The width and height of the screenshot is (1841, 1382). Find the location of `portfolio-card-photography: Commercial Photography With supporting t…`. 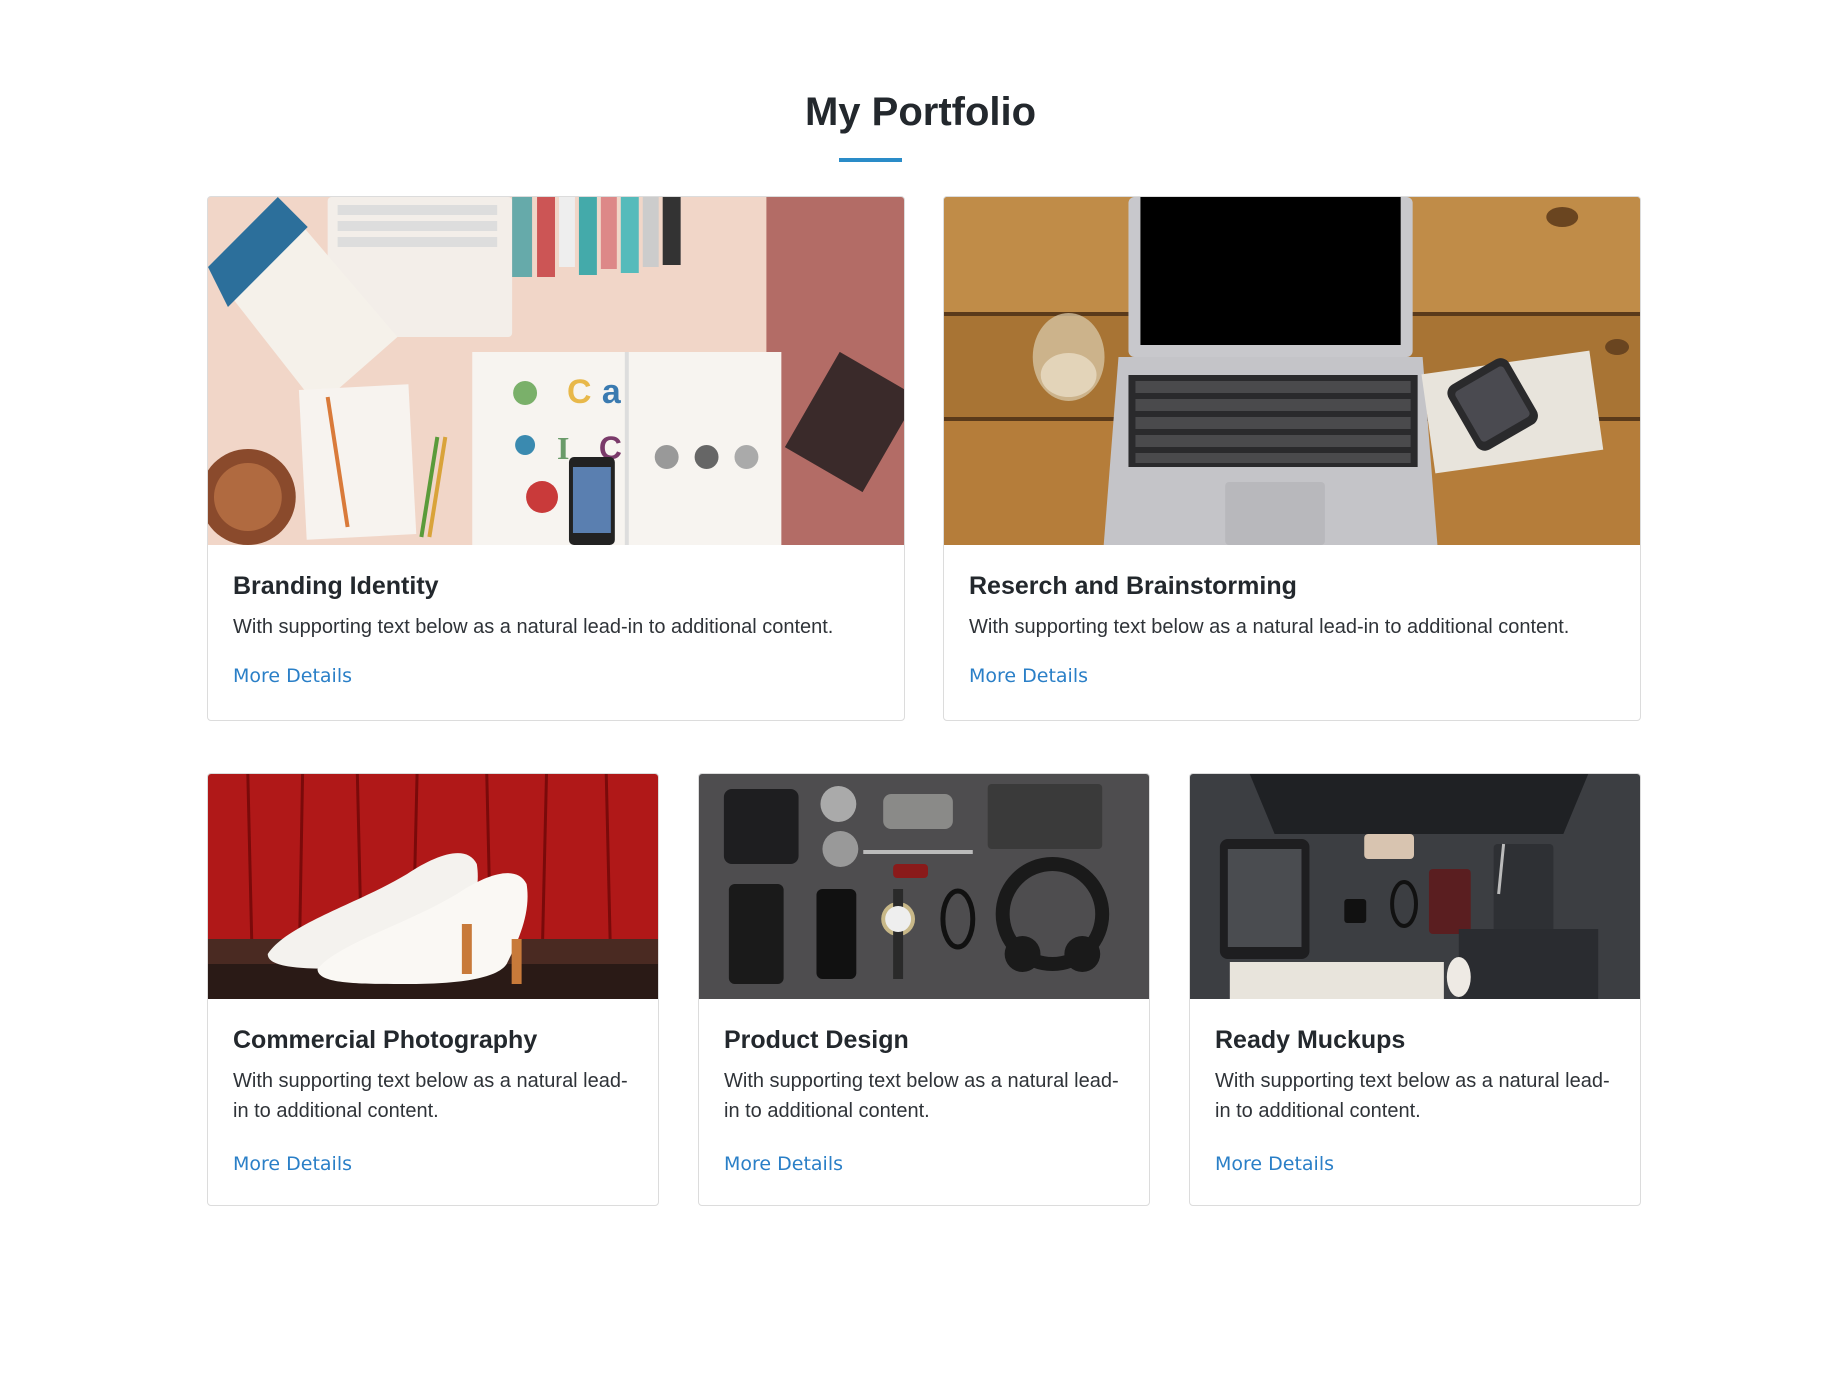

portfolio-card-photography: Commercial Photography With supporting t… is located at coordinates (433, 989).